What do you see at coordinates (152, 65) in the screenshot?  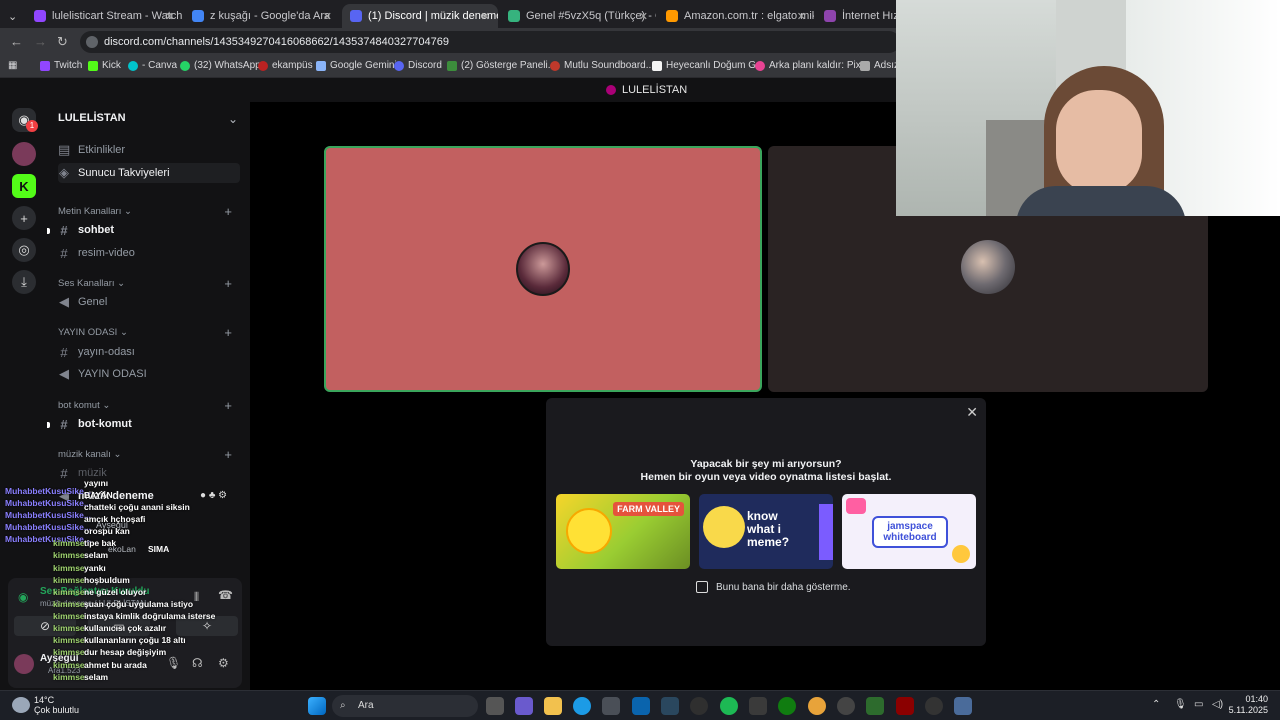 I see `bookmark-canva: - Canva` at bounding box center [152, 65].